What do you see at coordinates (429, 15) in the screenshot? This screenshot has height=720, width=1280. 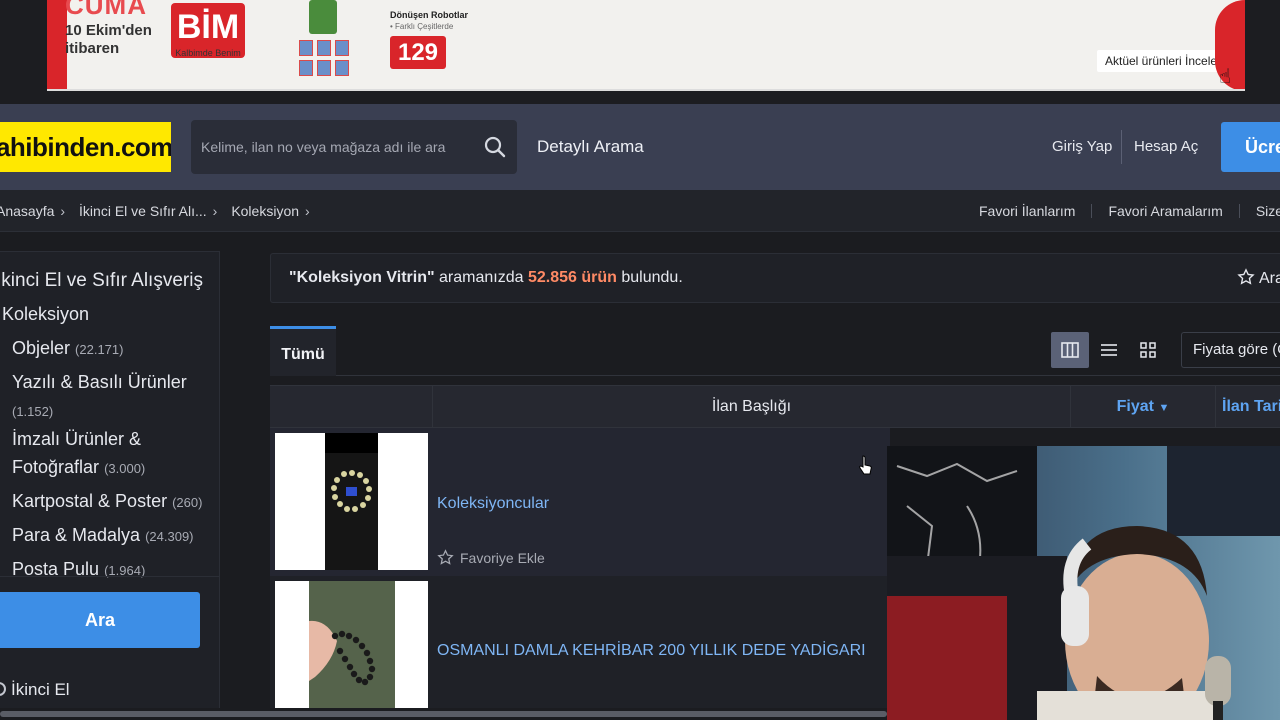 I see `ad-product-name: Dönüşen Robotlar` at bounding box center [429, 15].